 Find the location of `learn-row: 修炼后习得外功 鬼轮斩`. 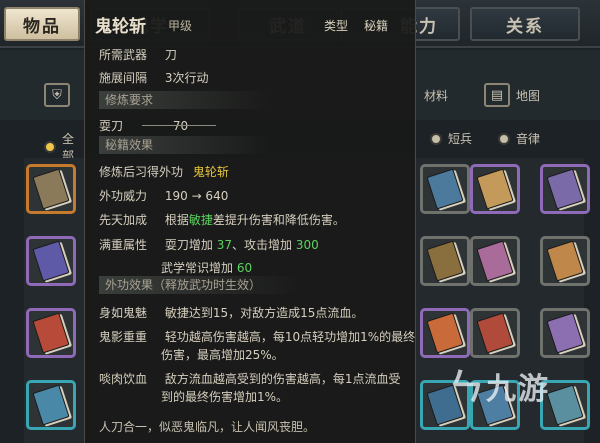

learn-row: 修炼后习得外功 鬼轮斩 is located at coordinates (164, 171).